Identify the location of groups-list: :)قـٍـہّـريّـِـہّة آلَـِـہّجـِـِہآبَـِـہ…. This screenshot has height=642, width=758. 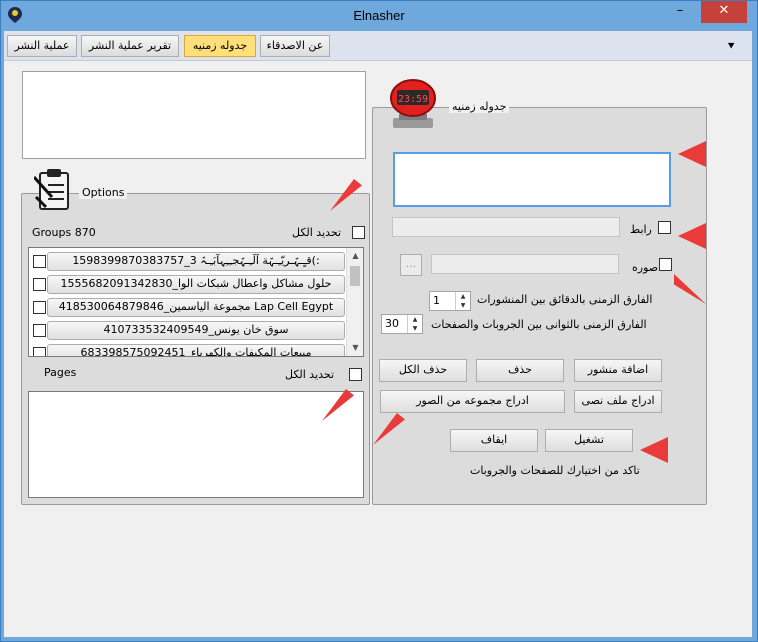
(196, 302).